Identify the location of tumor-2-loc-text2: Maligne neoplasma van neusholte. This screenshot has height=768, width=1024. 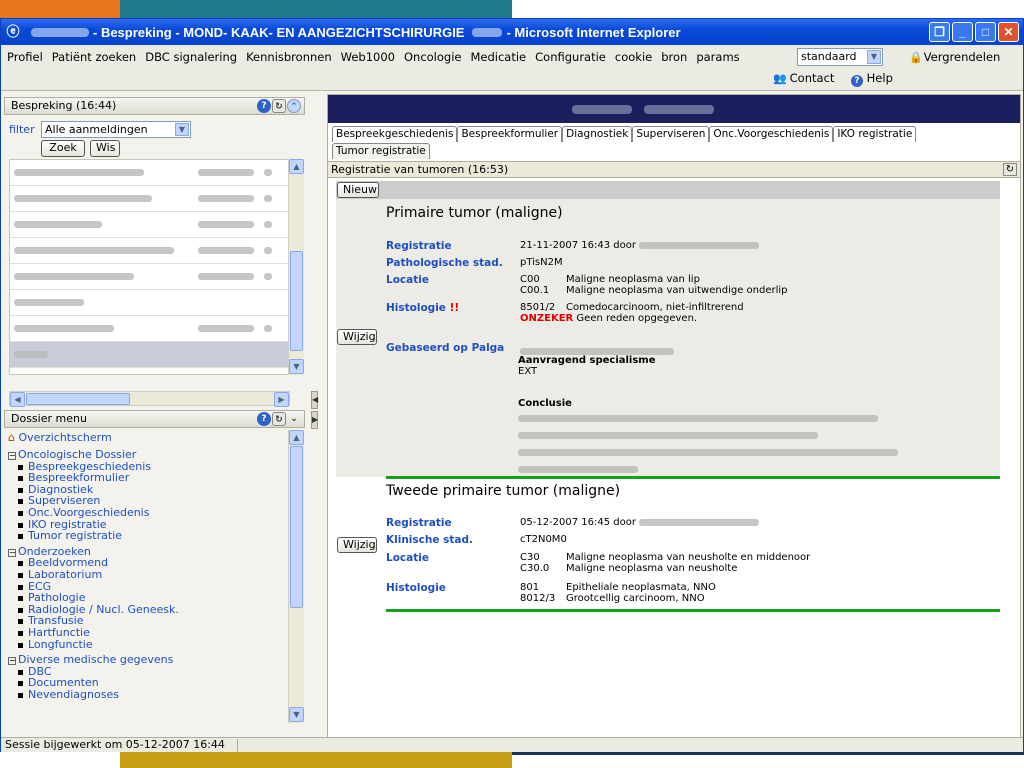
(652, 568).